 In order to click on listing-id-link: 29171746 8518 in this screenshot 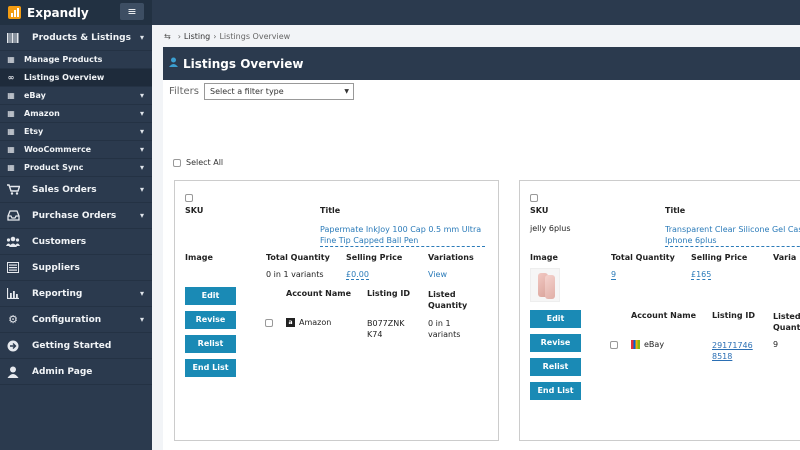, I will do `click(733, 351)`.